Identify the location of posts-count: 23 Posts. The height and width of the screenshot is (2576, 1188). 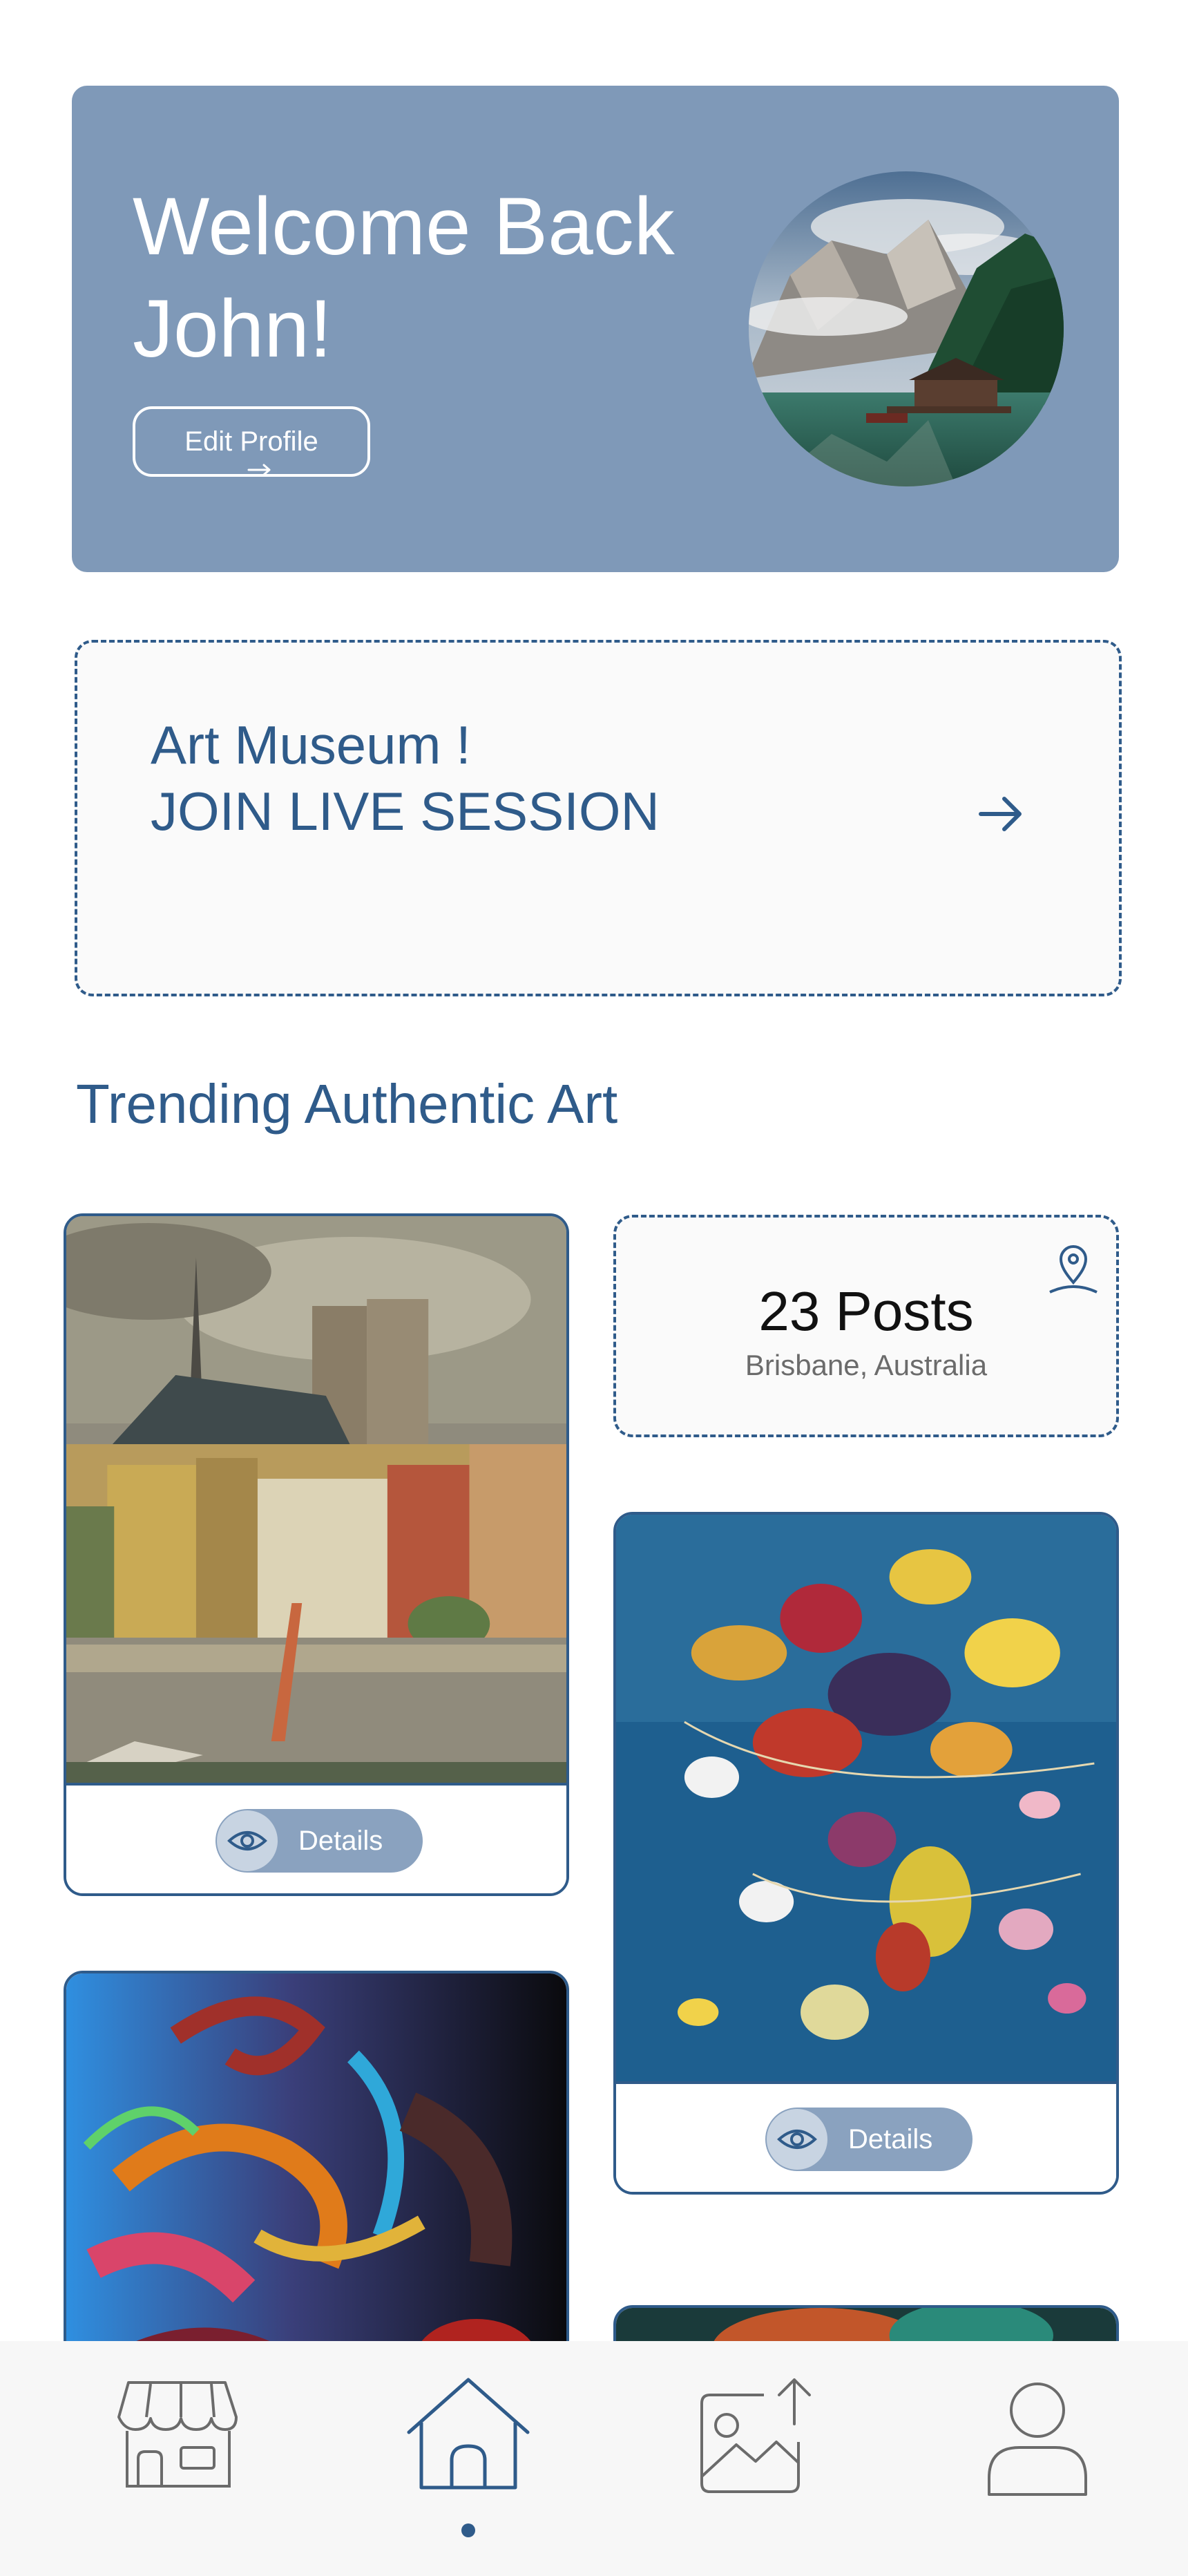
(866, 1311).